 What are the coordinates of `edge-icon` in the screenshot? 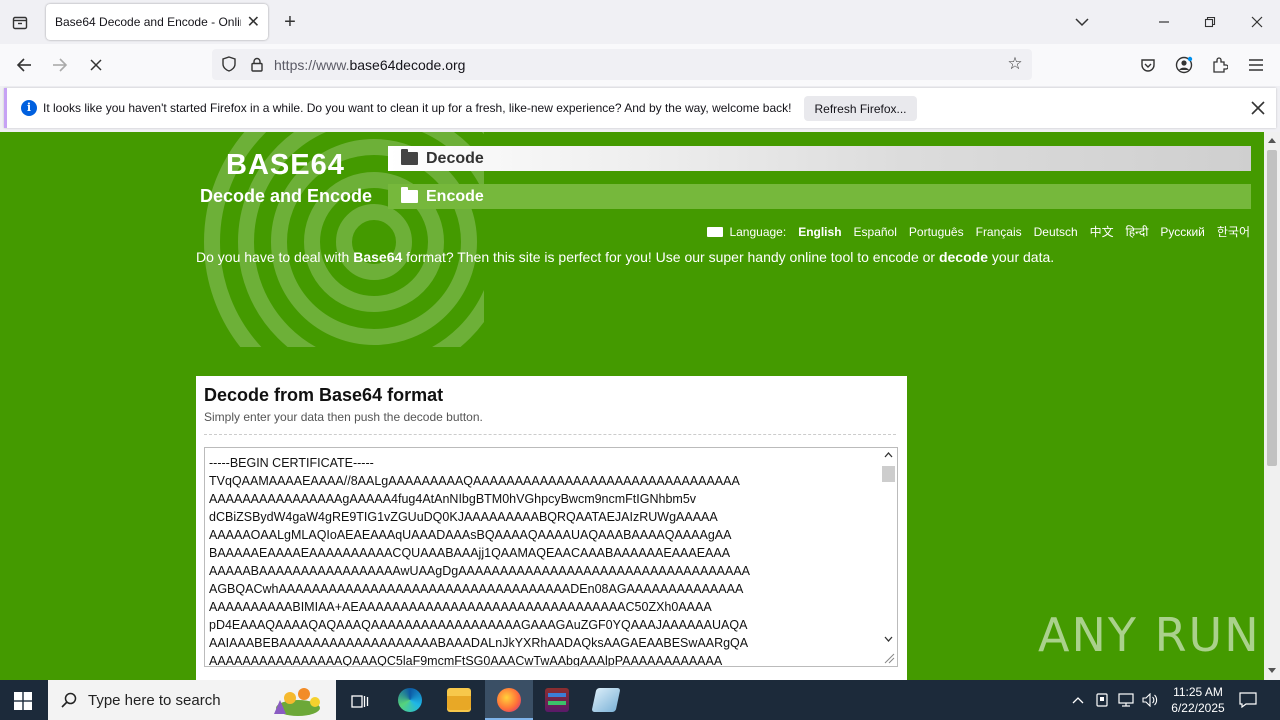 It's located at (410, 700).